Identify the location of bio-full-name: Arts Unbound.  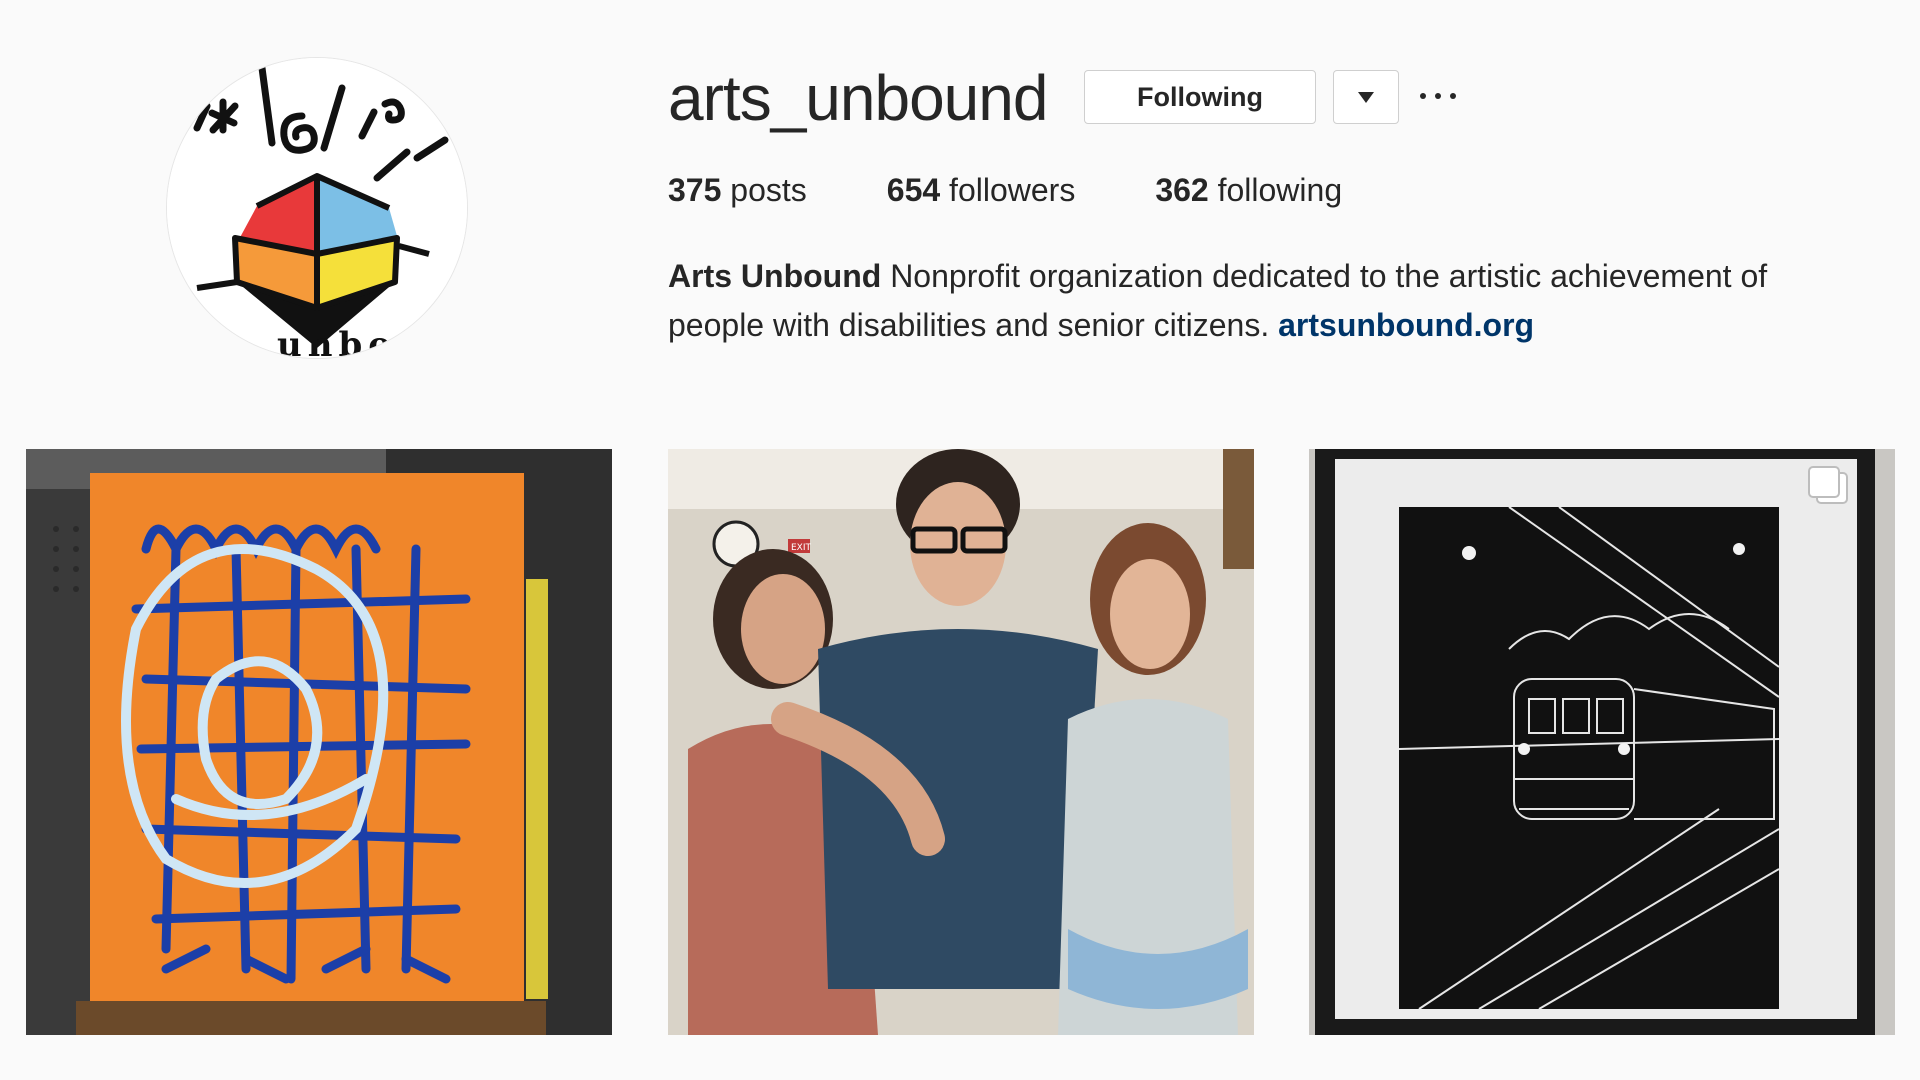
(775, 276).